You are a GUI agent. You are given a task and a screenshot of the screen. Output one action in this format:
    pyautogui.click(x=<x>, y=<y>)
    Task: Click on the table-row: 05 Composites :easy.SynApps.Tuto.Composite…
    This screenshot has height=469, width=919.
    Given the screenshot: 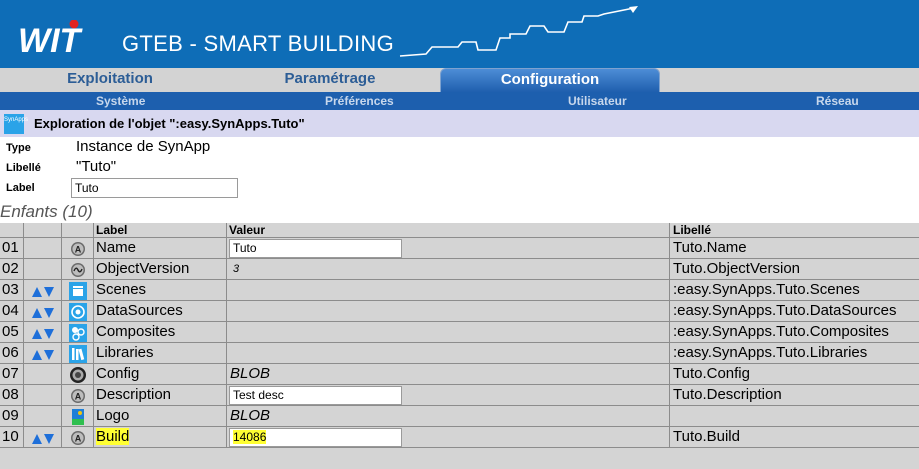 What is the action you would take?
    pyautogui.click(x=459, y=332)
    